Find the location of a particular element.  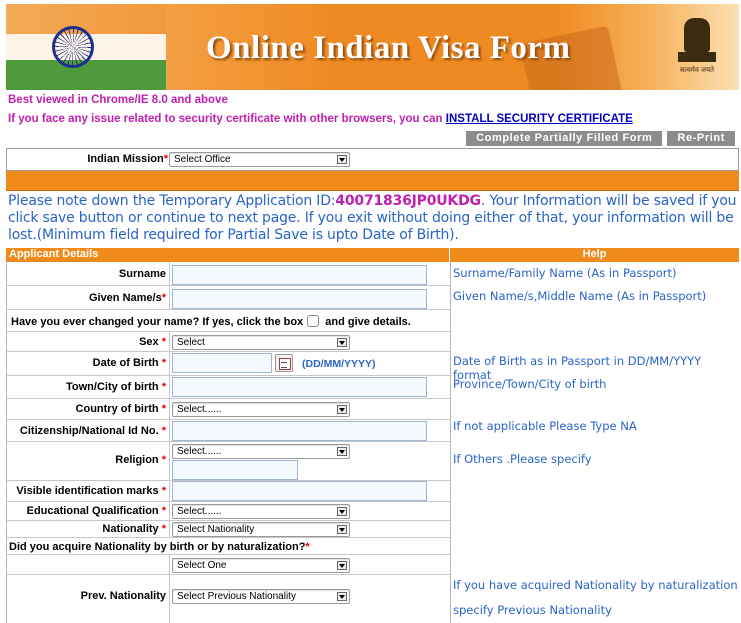

town-row: Town/City of birth * is located at coordinates (228, 387).